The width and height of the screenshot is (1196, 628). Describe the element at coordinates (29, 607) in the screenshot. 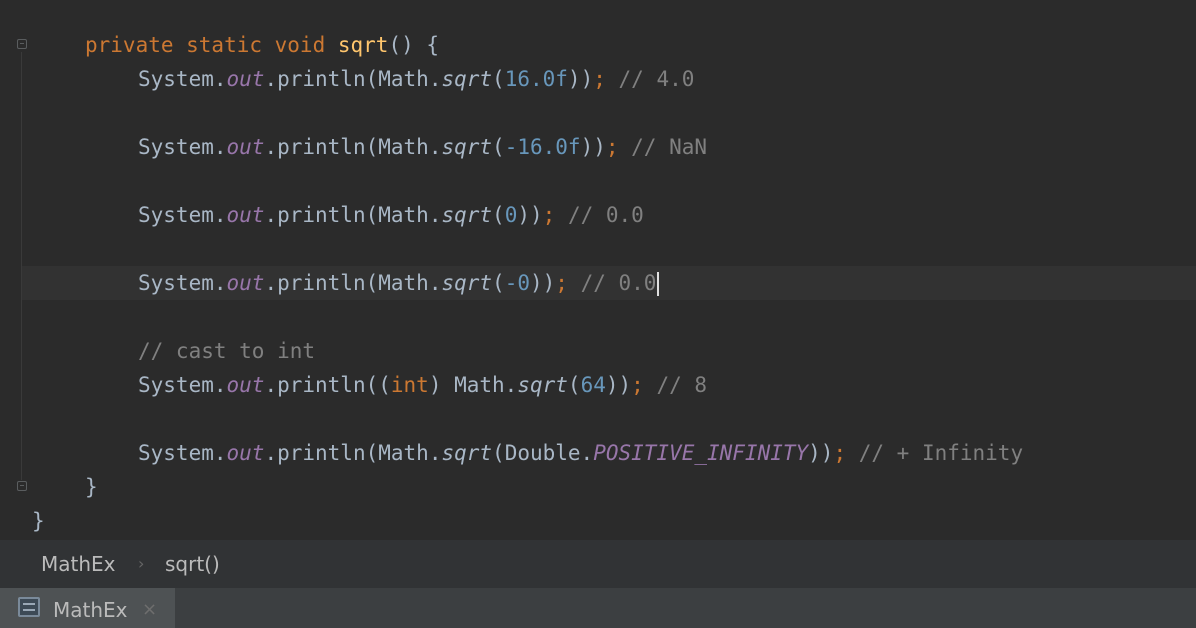

I see `class-file-icon` at that location.